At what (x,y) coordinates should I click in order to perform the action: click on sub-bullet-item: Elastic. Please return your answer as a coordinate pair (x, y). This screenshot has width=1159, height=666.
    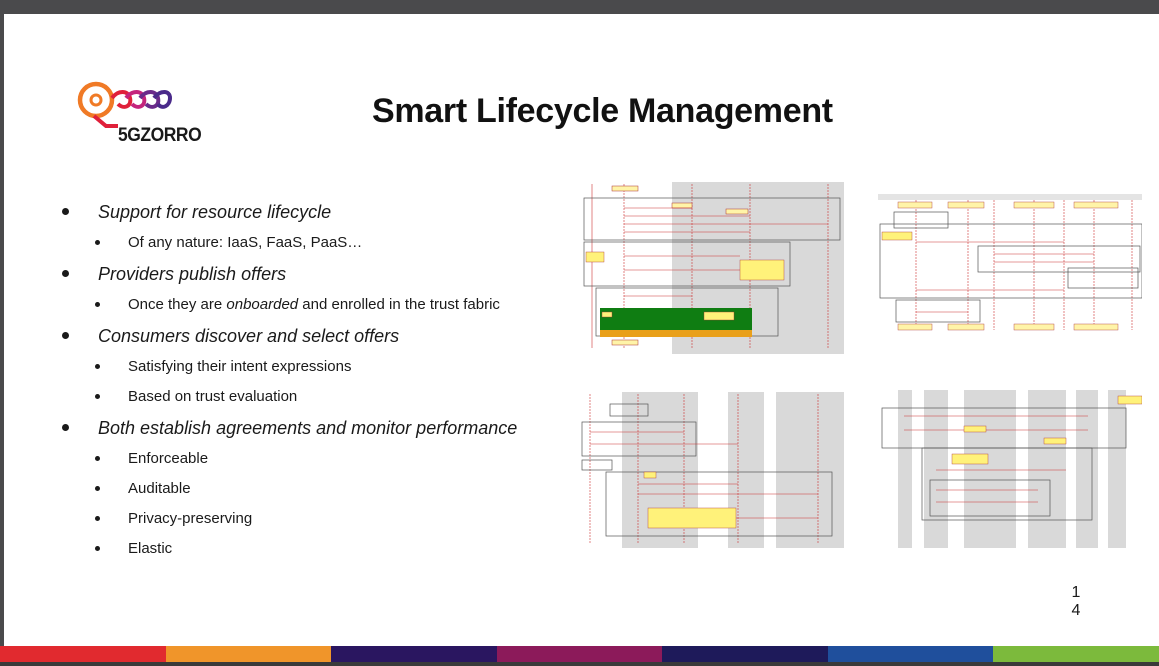
    Looking at the image, I should click on (312, 549).